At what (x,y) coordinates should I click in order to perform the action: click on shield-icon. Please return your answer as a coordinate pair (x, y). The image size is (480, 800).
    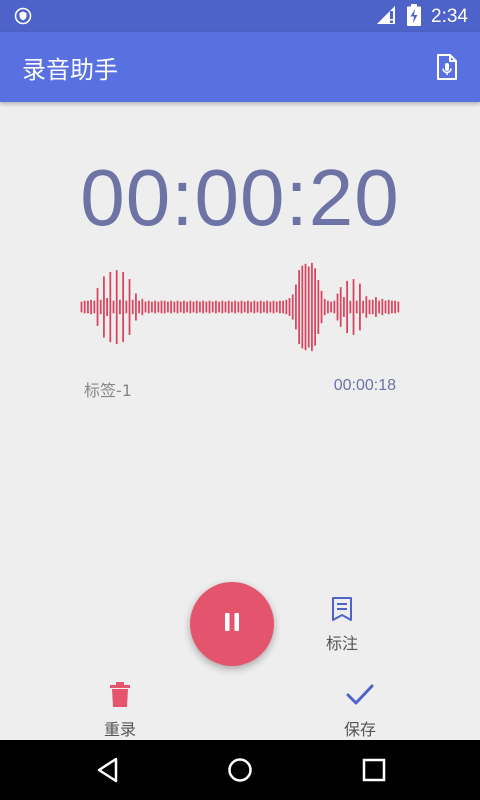
    Looking at the image, I should click on (23, 18).